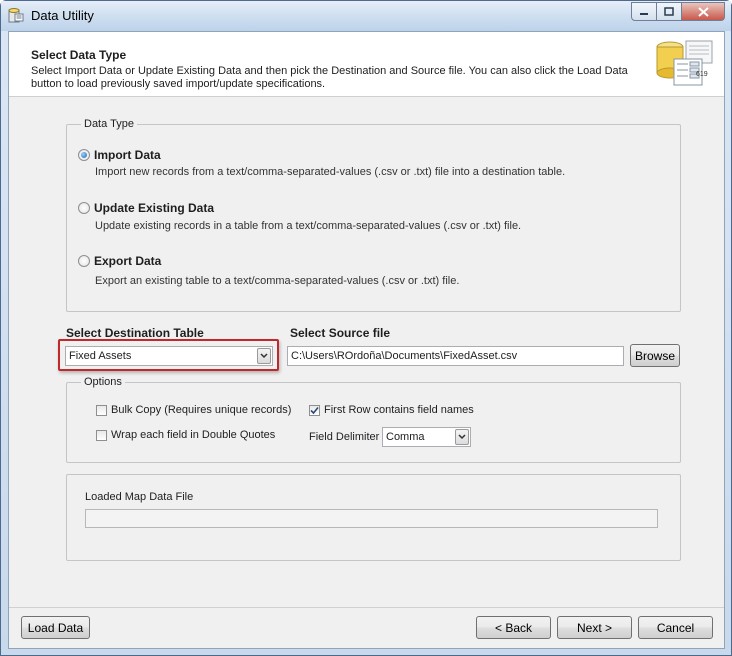 The image size is (732, 656). I want to click on radio-label-import: Import Data, so click(127, 155).